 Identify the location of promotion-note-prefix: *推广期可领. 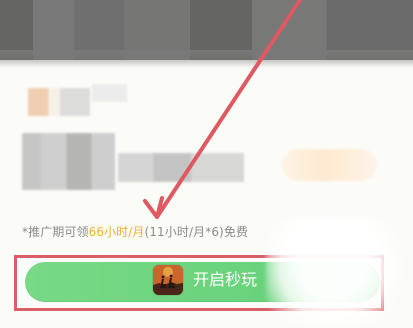
(55, 232).